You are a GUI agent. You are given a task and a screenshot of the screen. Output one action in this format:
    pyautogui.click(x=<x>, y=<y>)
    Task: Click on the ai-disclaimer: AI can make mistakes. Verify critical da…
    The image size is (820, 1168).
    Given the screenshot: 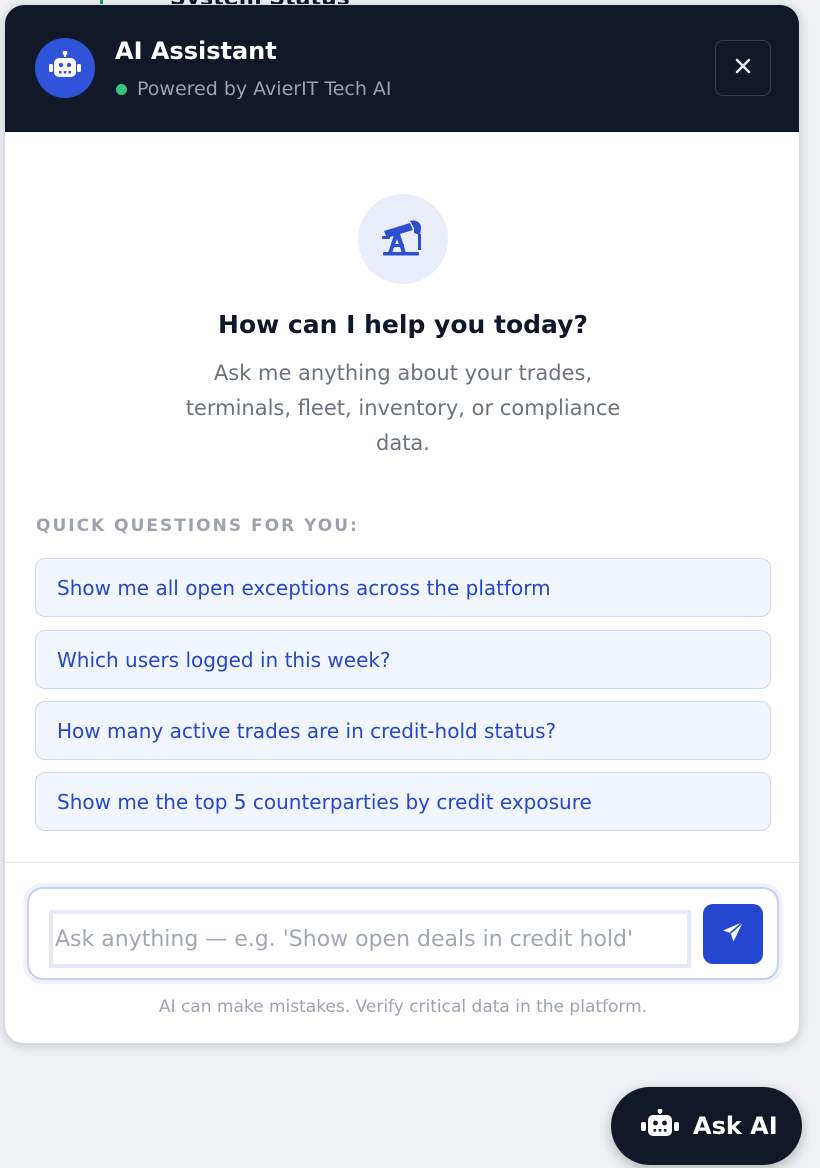 What is the action you would take?
    pyautogui.click(x=403, y=1007)
    